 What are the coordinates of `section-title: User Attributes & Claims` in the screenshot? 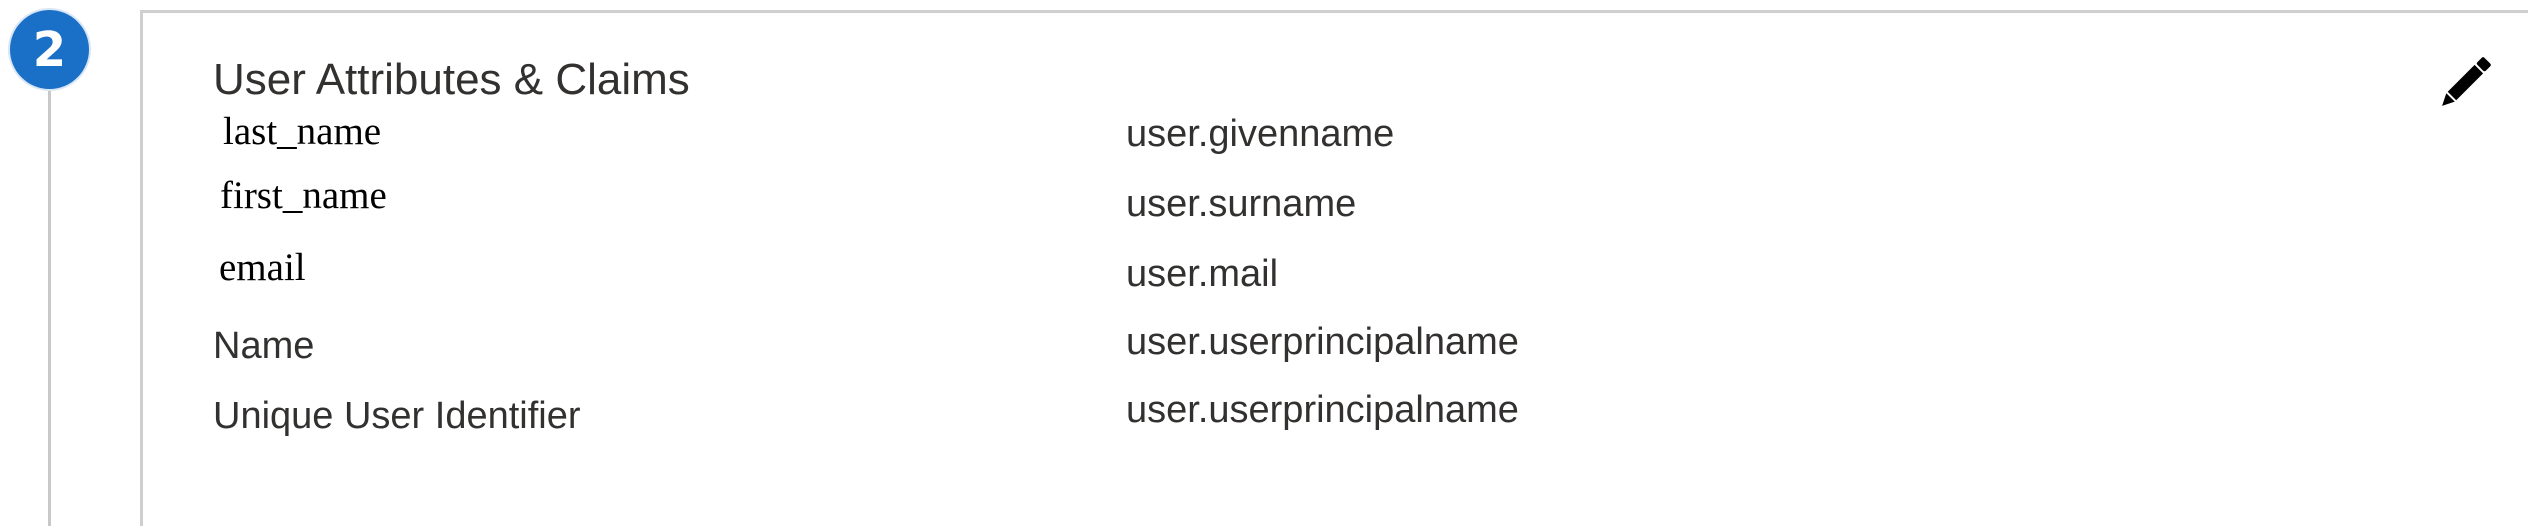 It's located at (451, 79).